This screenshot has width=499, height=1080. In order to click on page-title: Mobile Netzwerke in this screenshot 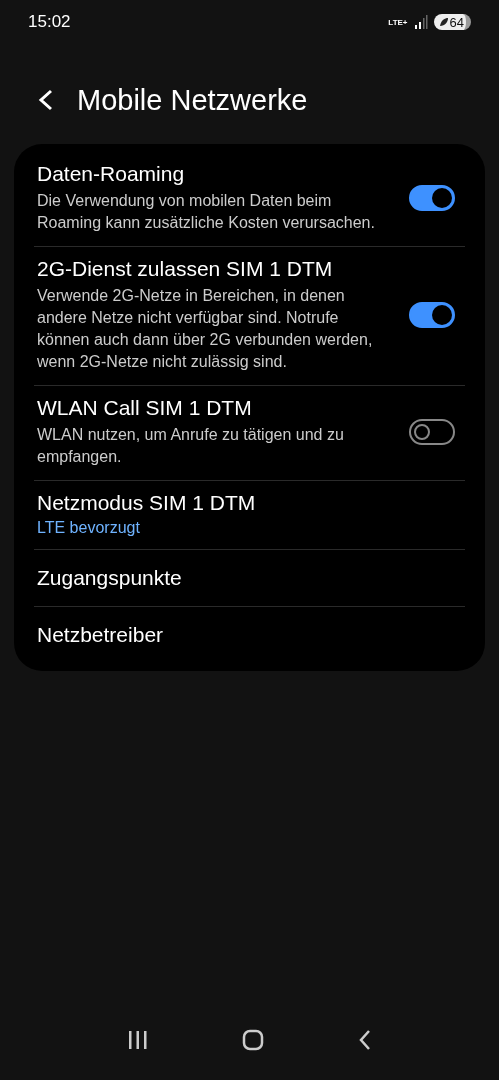, I will do `click(192, 100)`.